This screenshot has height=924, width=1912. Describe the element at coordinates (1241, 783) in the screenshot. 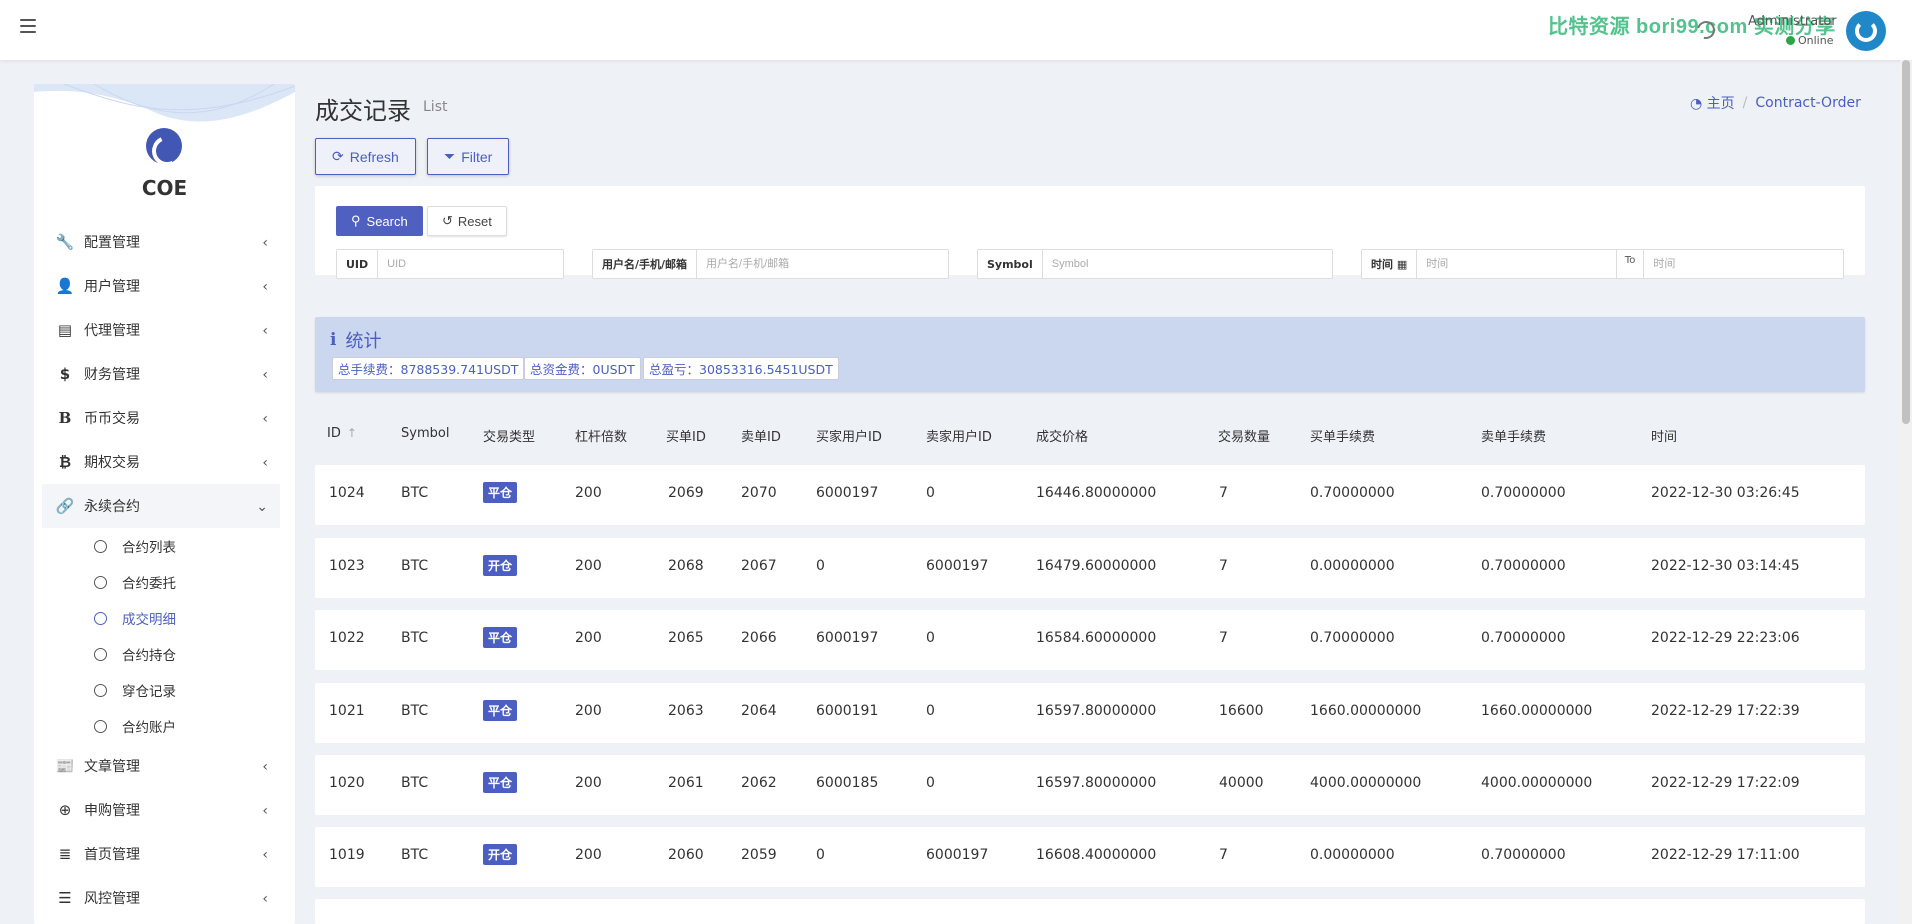

I see `cell-quantity: 40000` at that location.